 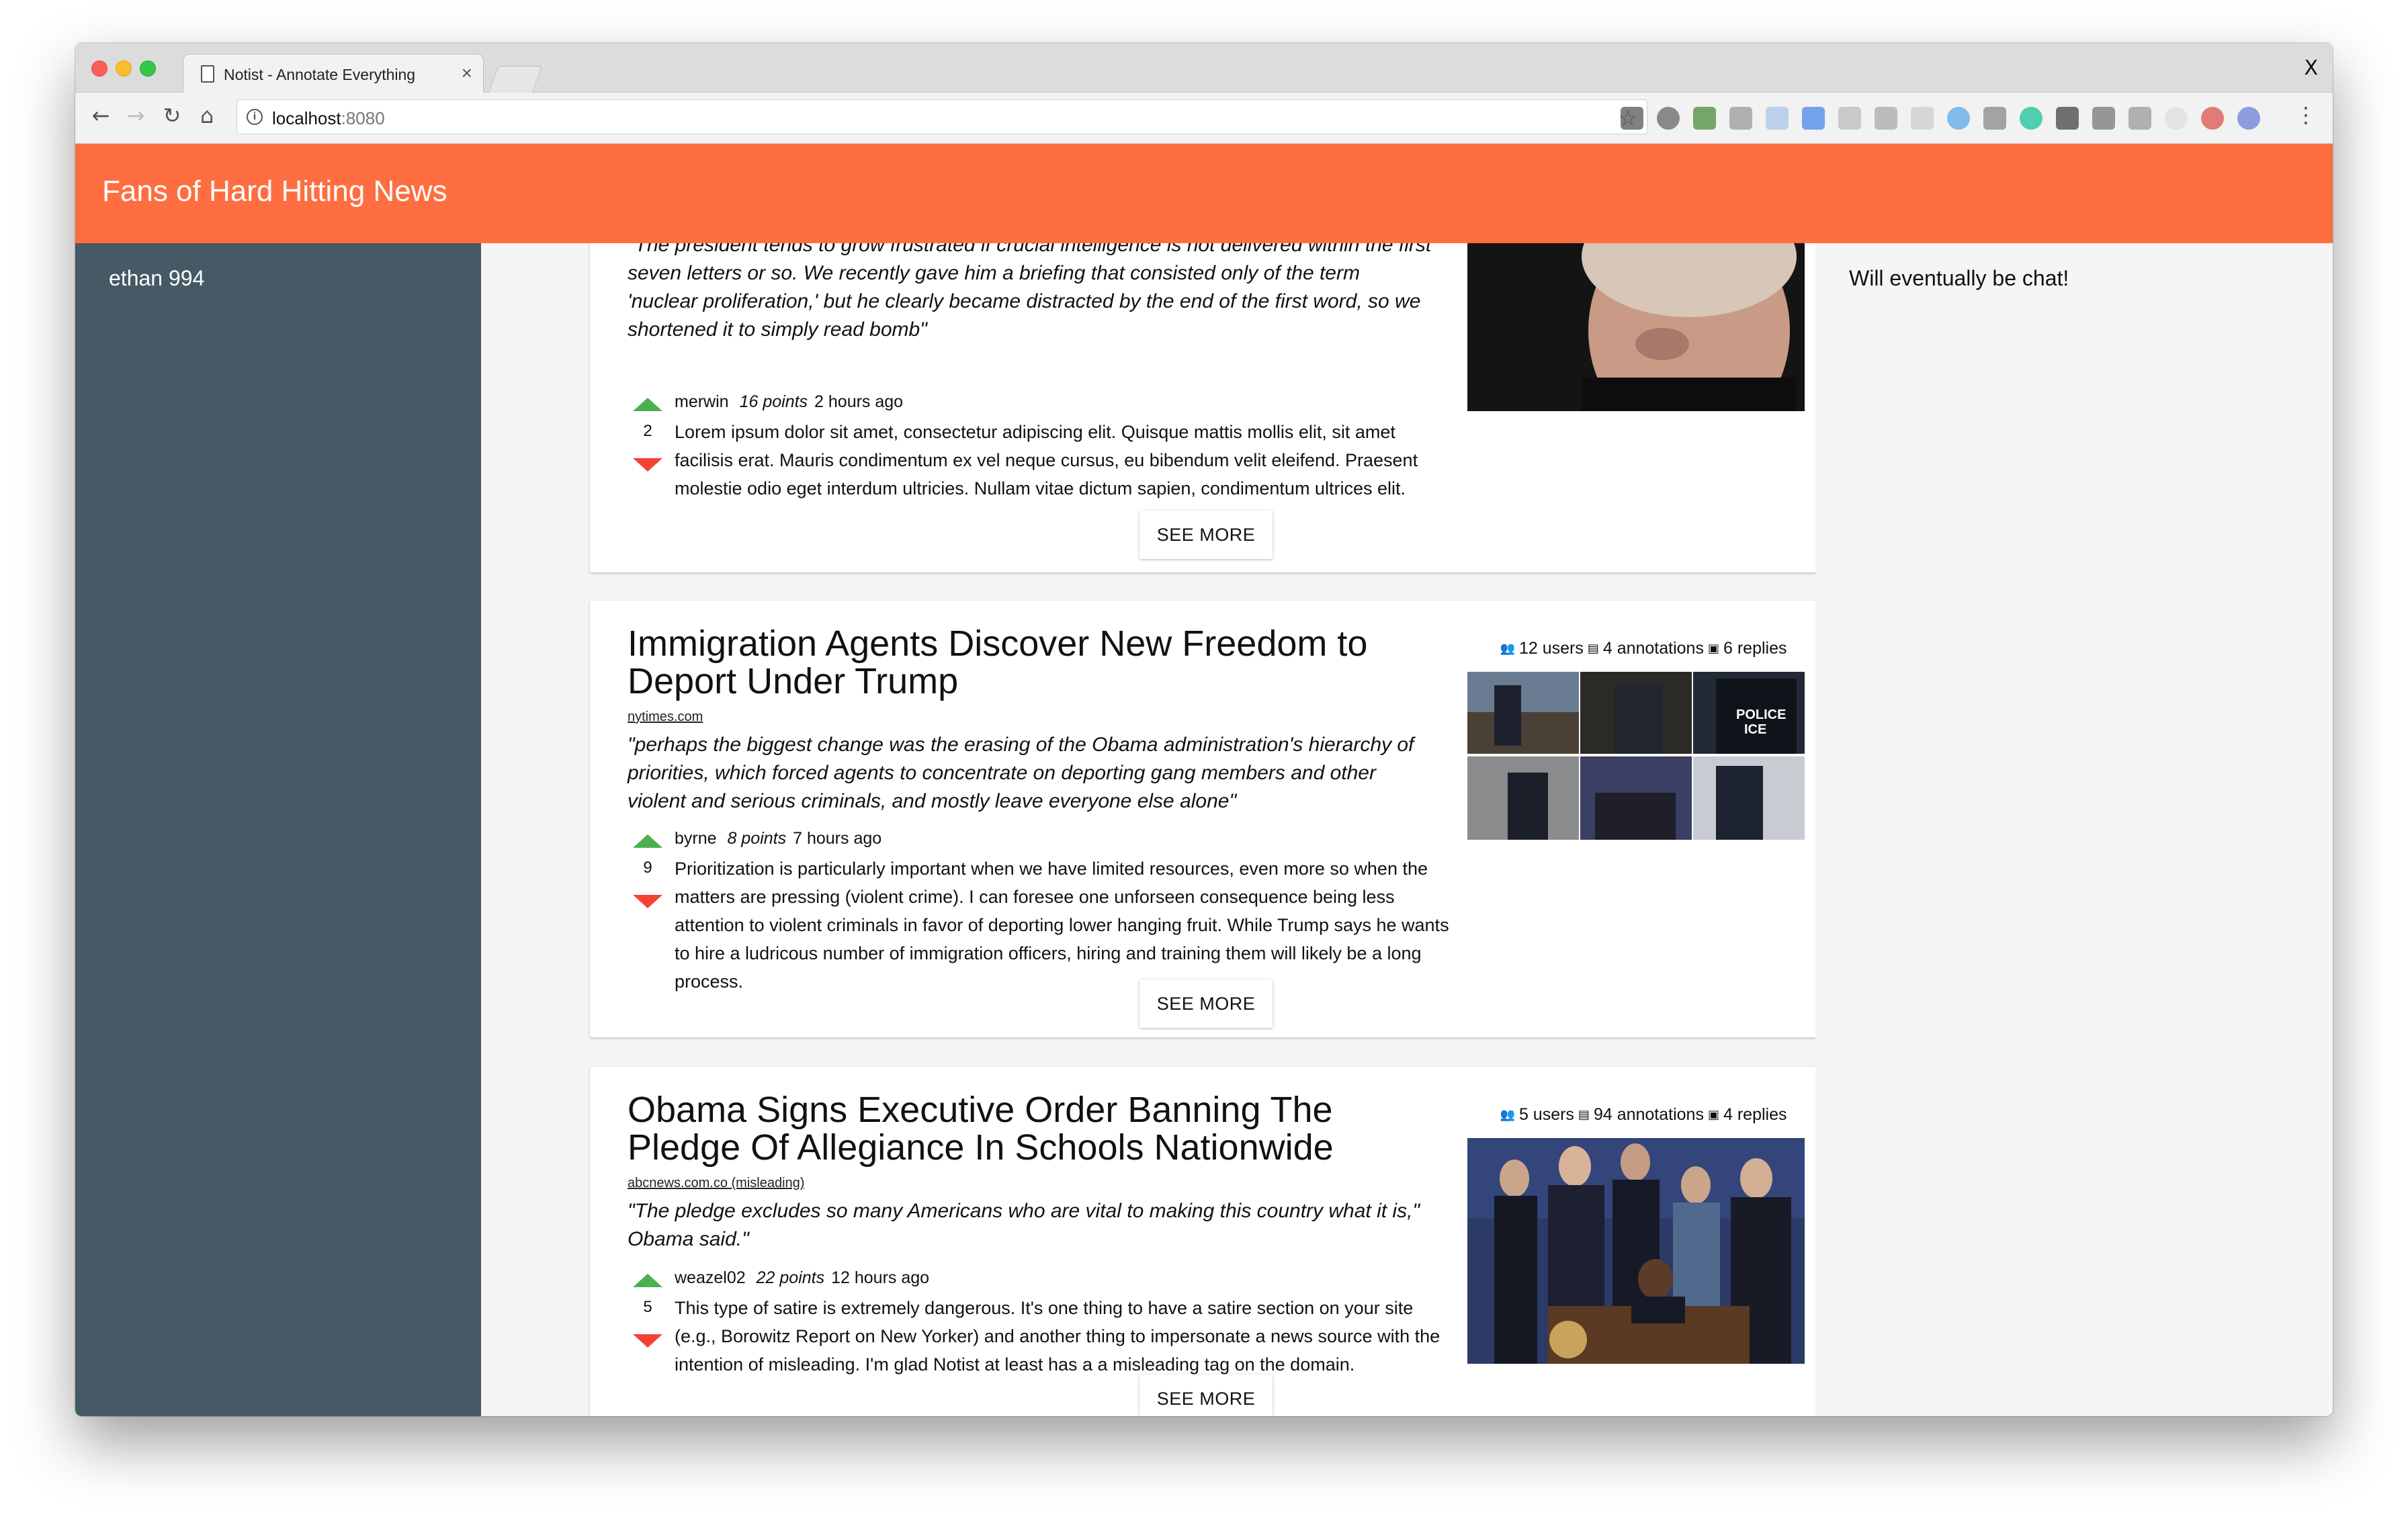 What do you see at coordinates (1668, 118) in the screenshot?
I see `onepassword-icon` at bounding box center [1668, 118].